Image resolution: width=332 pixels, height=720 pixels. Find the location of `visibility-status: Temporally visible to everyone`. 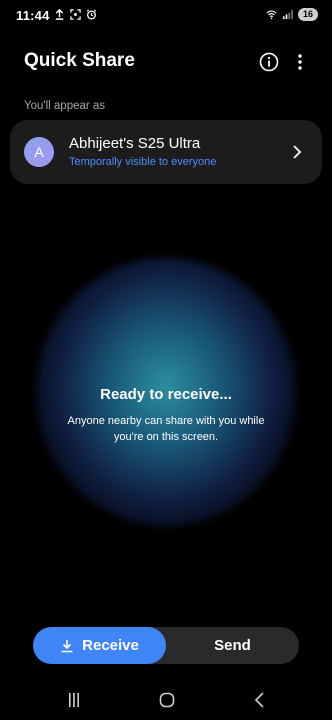

visibility-status: Temporally visible to everyone is located at coordinates (143, 162).